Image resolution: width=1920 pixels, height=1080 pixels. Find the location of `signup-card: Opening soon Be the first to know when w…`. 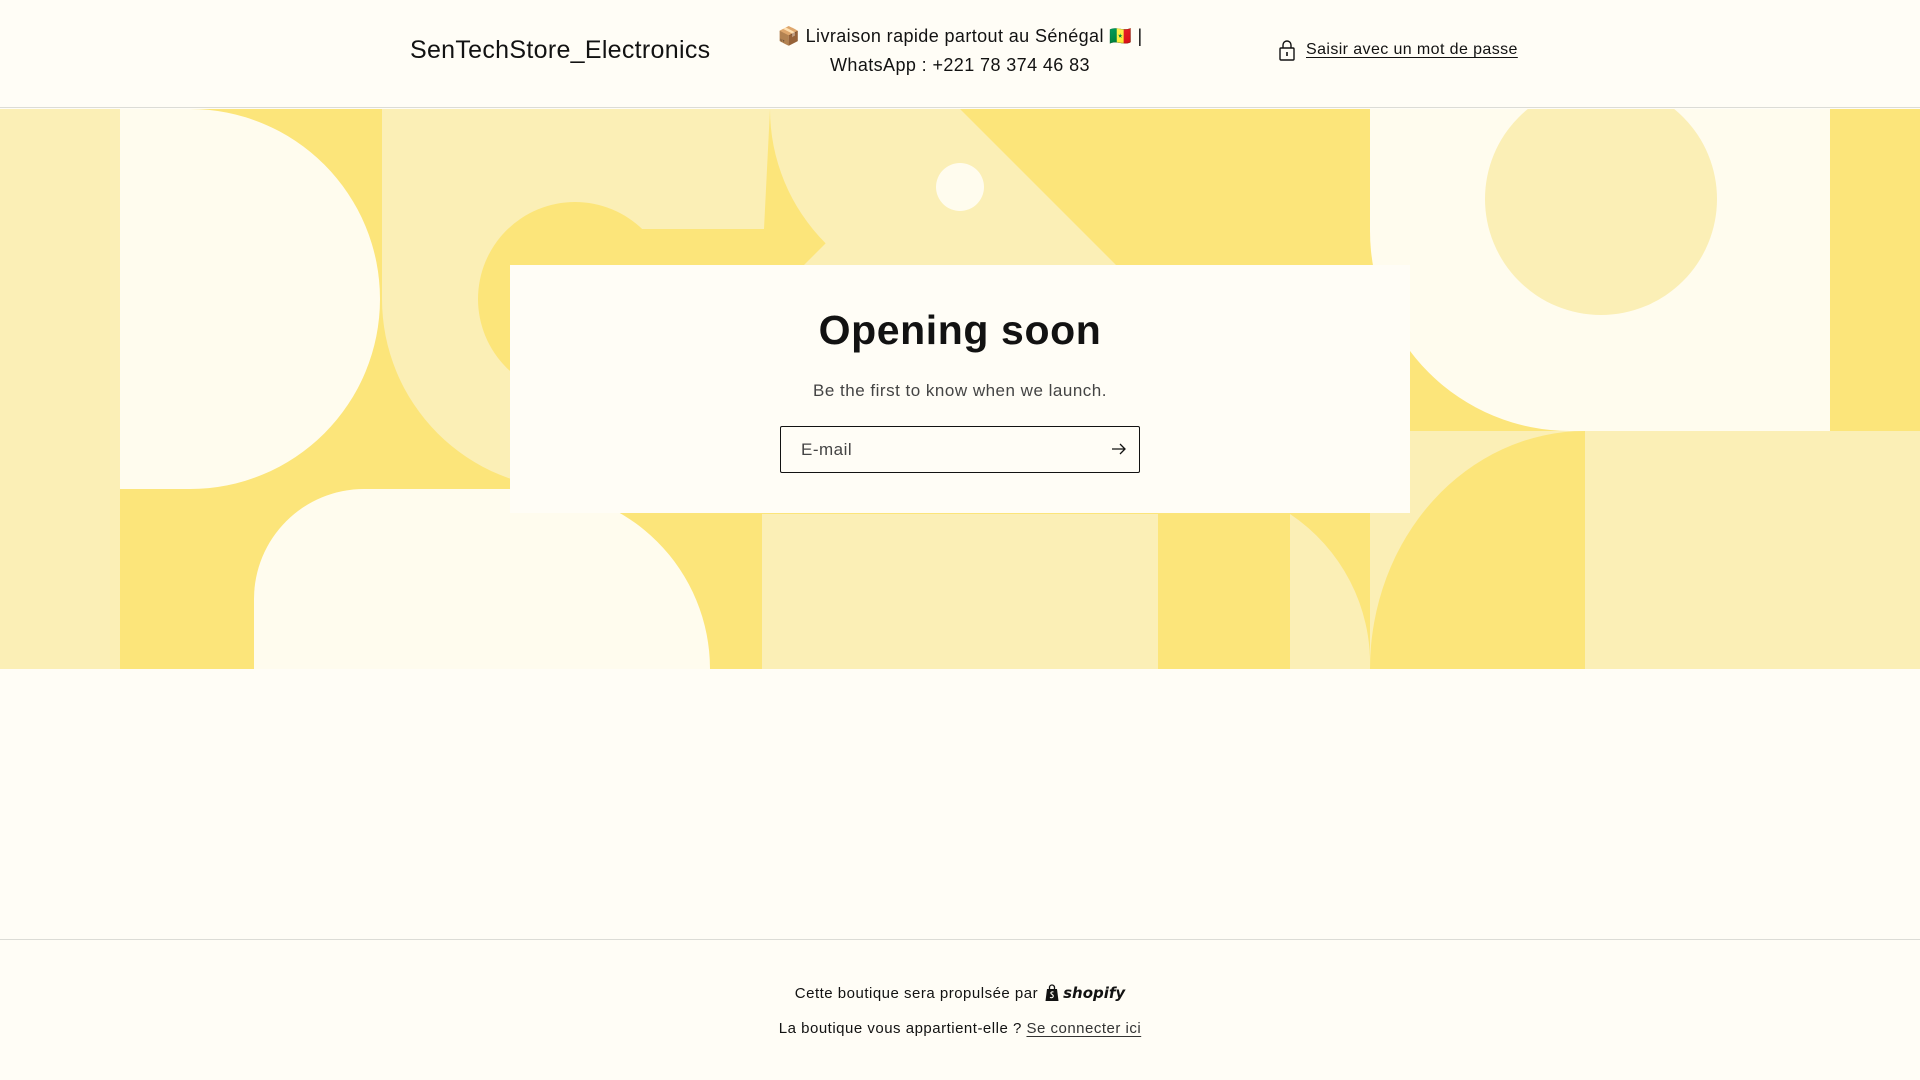

signup-card: Opening soon Be the first to know when w… is located at coordinates (960, 389).